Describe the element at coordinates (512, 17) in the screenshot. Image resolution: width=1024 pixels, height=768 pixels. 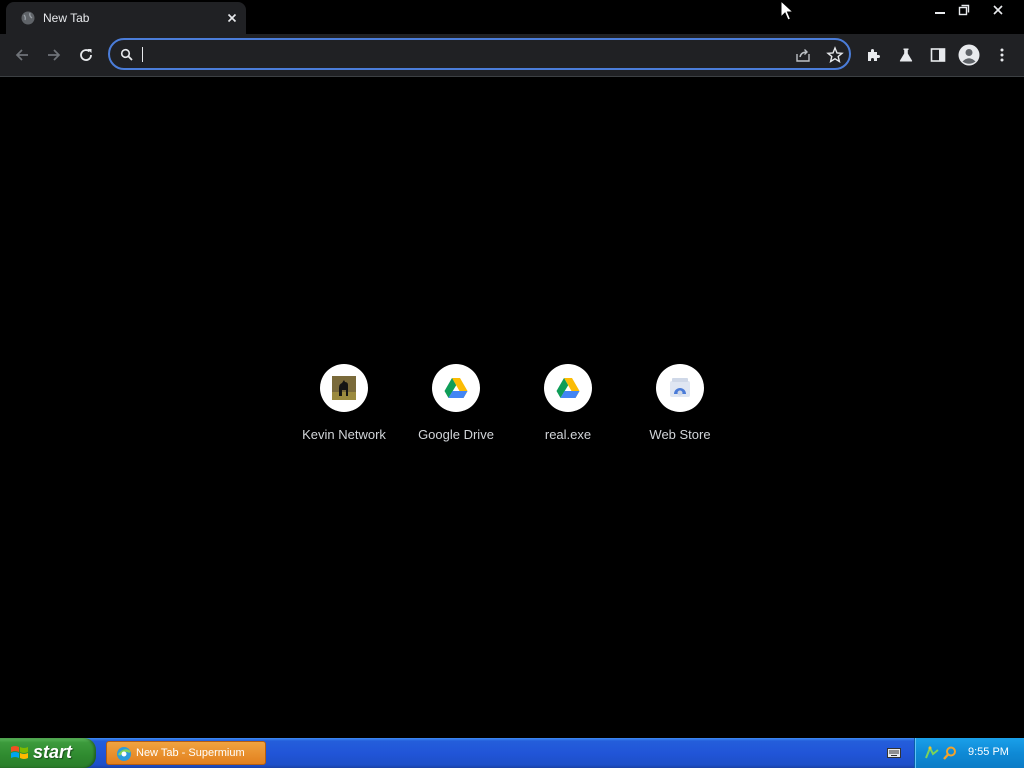
I see `tab-strip: New Tab` at that location.